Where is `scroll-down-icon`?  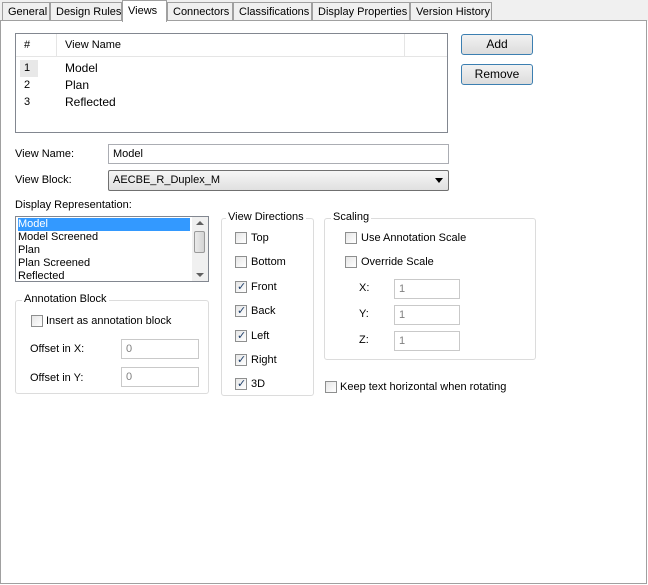
scroll-down-icon is located at coordinates (200, 275).